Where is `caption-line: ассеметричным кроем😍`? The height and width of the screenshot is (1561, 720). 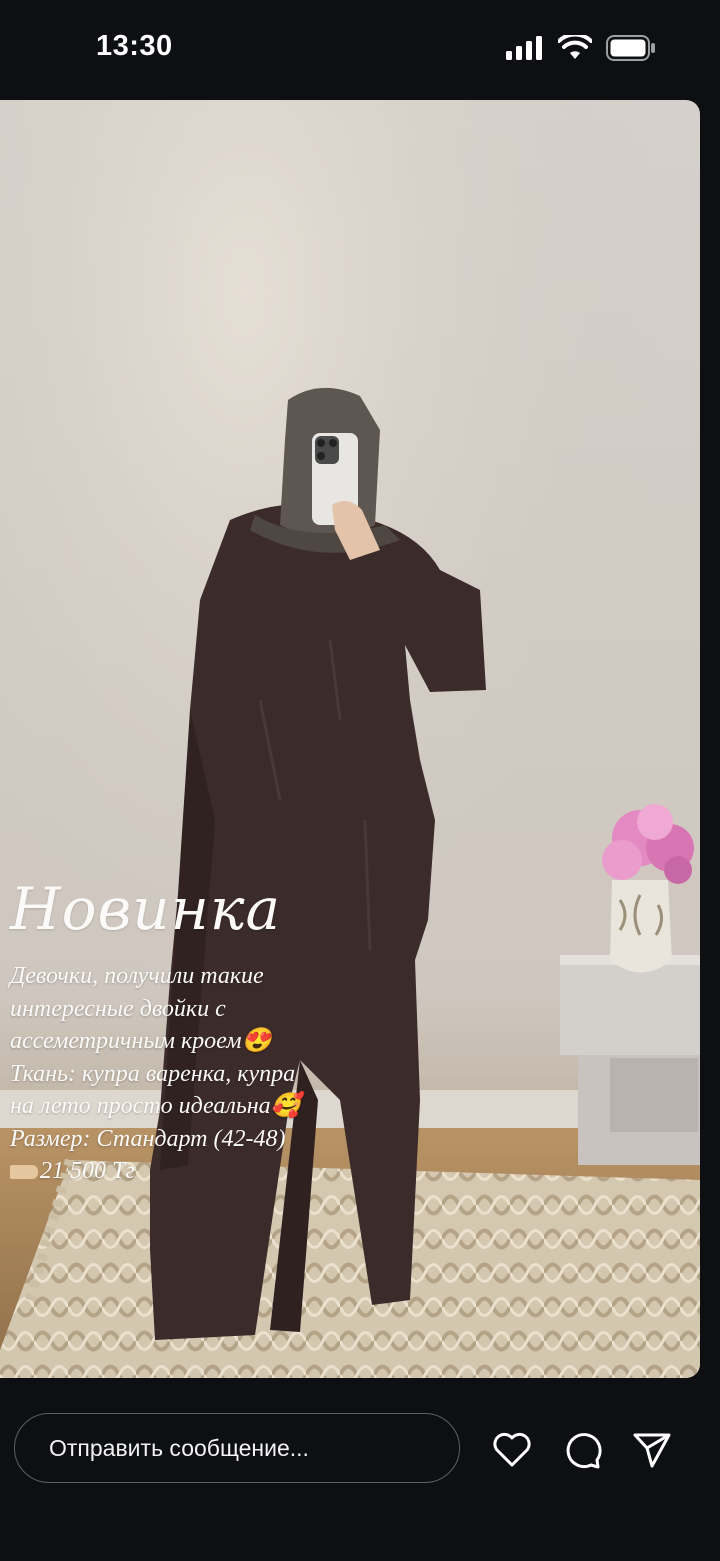
caption-line: ассеметричным кроем😍 is located at coordinates (141, 1041).